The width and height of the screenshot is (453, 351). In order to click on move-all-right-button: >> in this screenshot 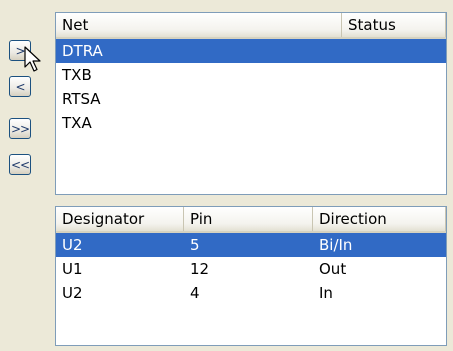, I will do `click(20, 128)`.